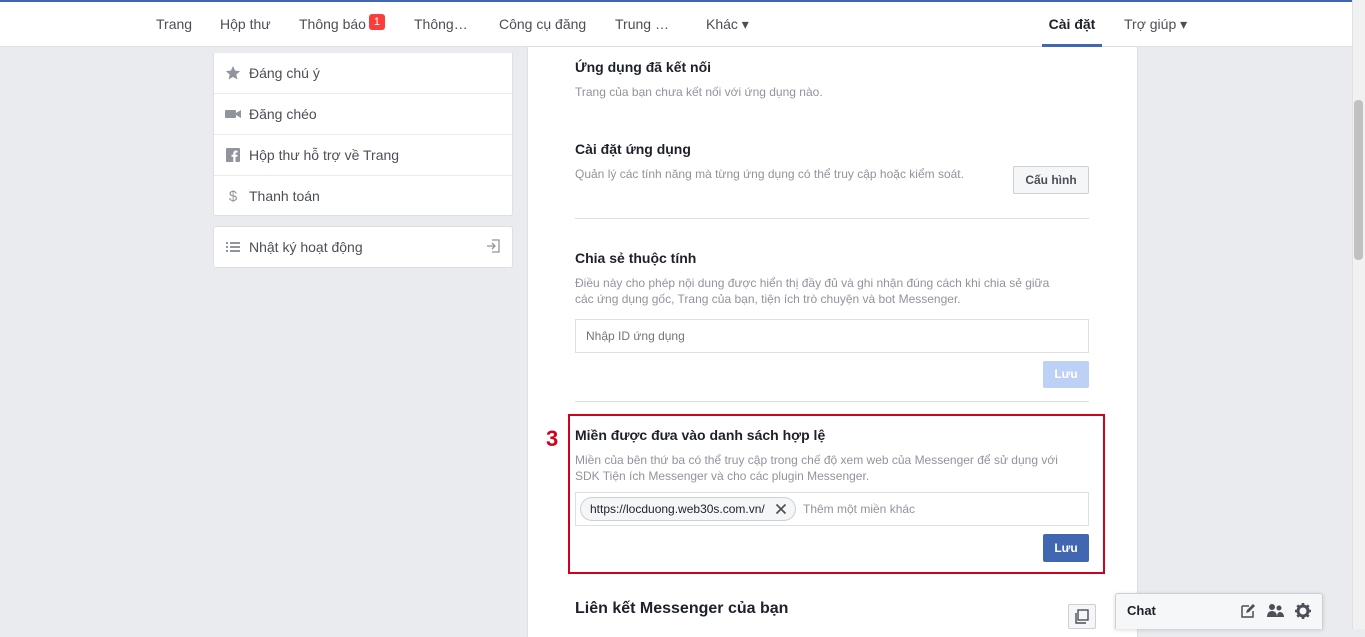  Describe the element at coordinates (284, 196) in the screenshot. I see `sidebar-item-label: Thanh toán` at that location.